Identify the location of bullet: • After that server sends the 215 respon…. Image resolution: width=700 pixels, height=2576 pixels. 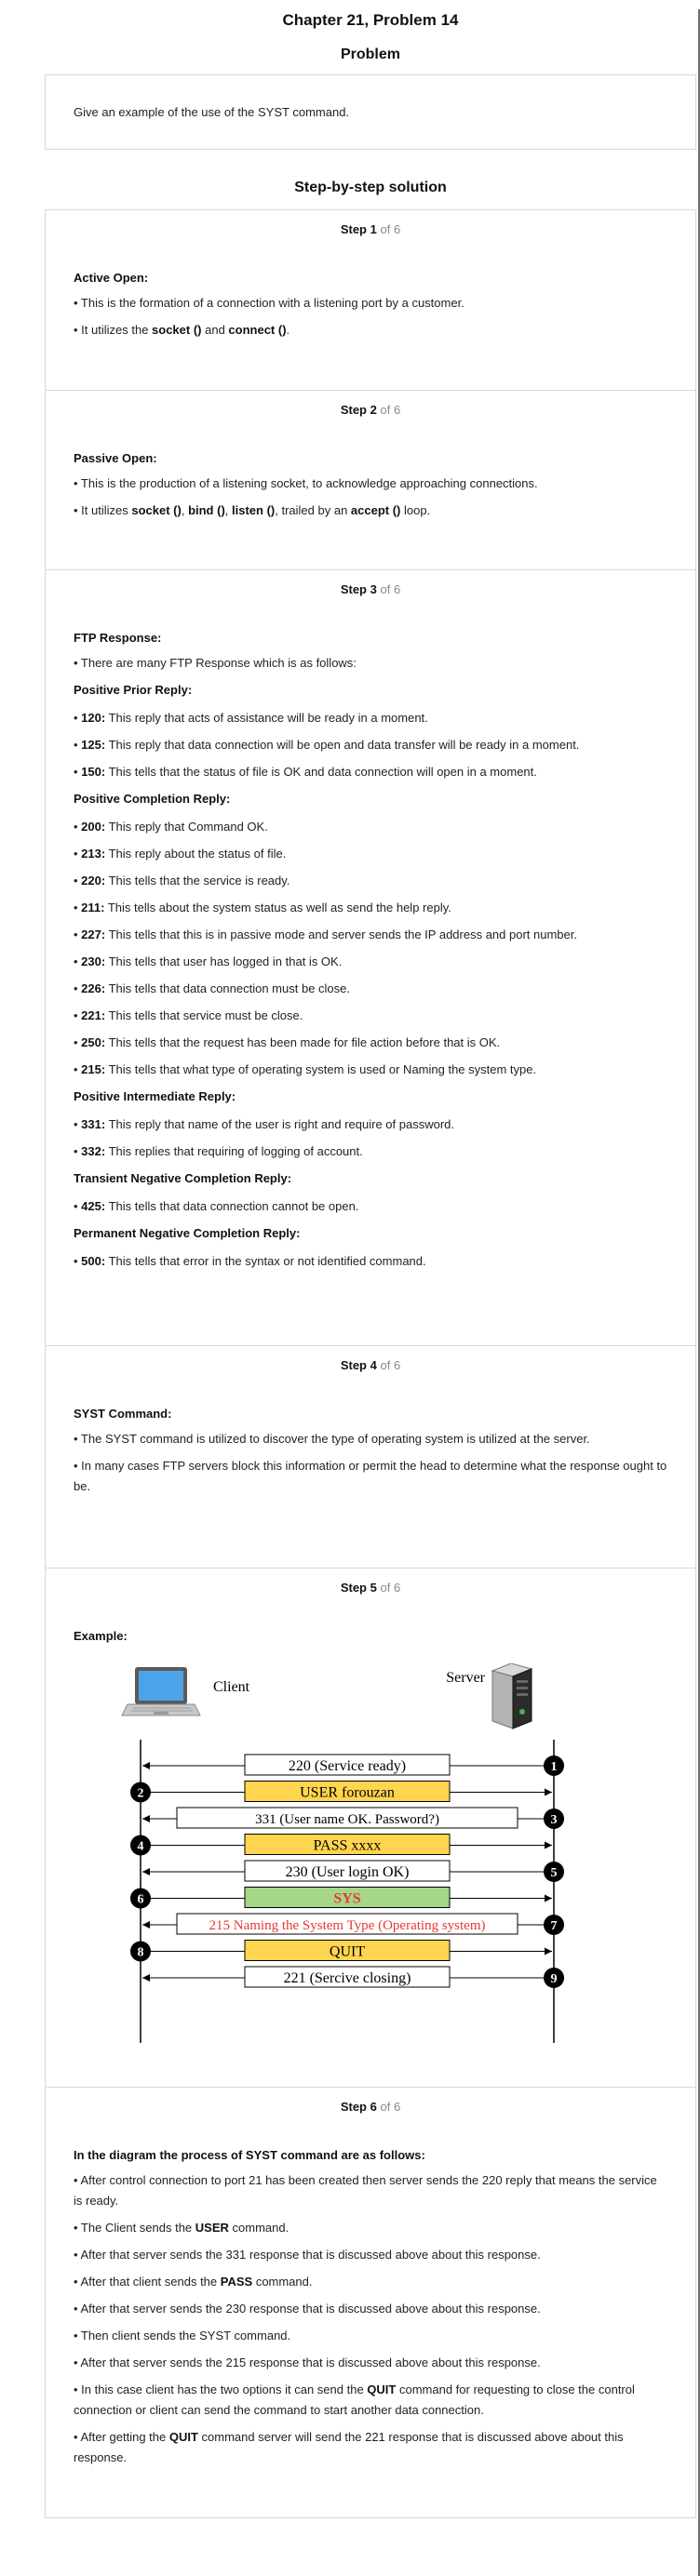
(307, 2362).